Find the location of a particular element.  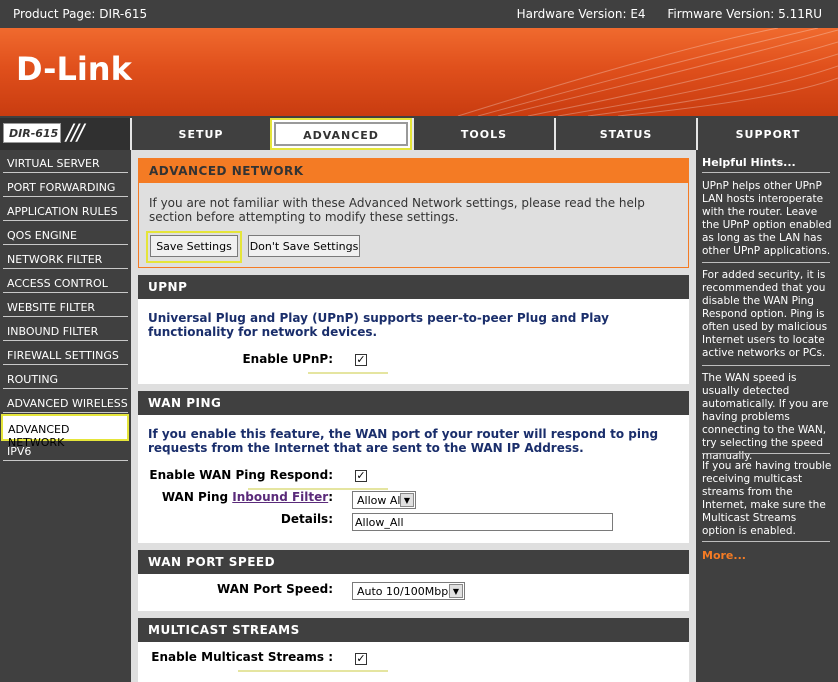

wan-ping-filter-label-post: : is located at coordinates (330, 497).